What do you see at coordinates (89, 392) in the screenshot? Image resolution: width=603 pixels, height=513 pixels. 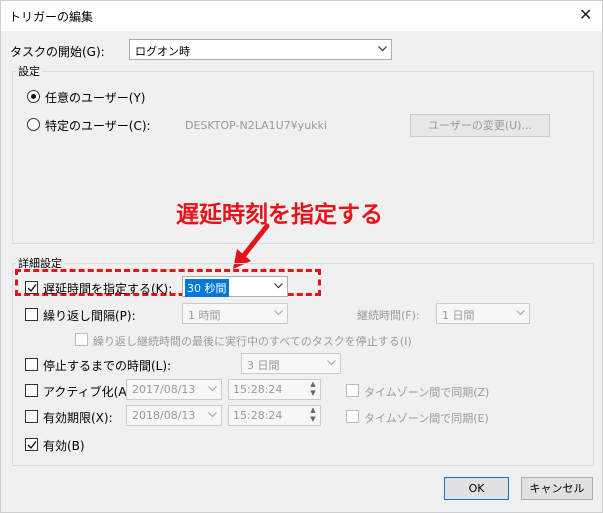 I see `activate-label: アクティブ化(A):` at bounding box center [89, 392].